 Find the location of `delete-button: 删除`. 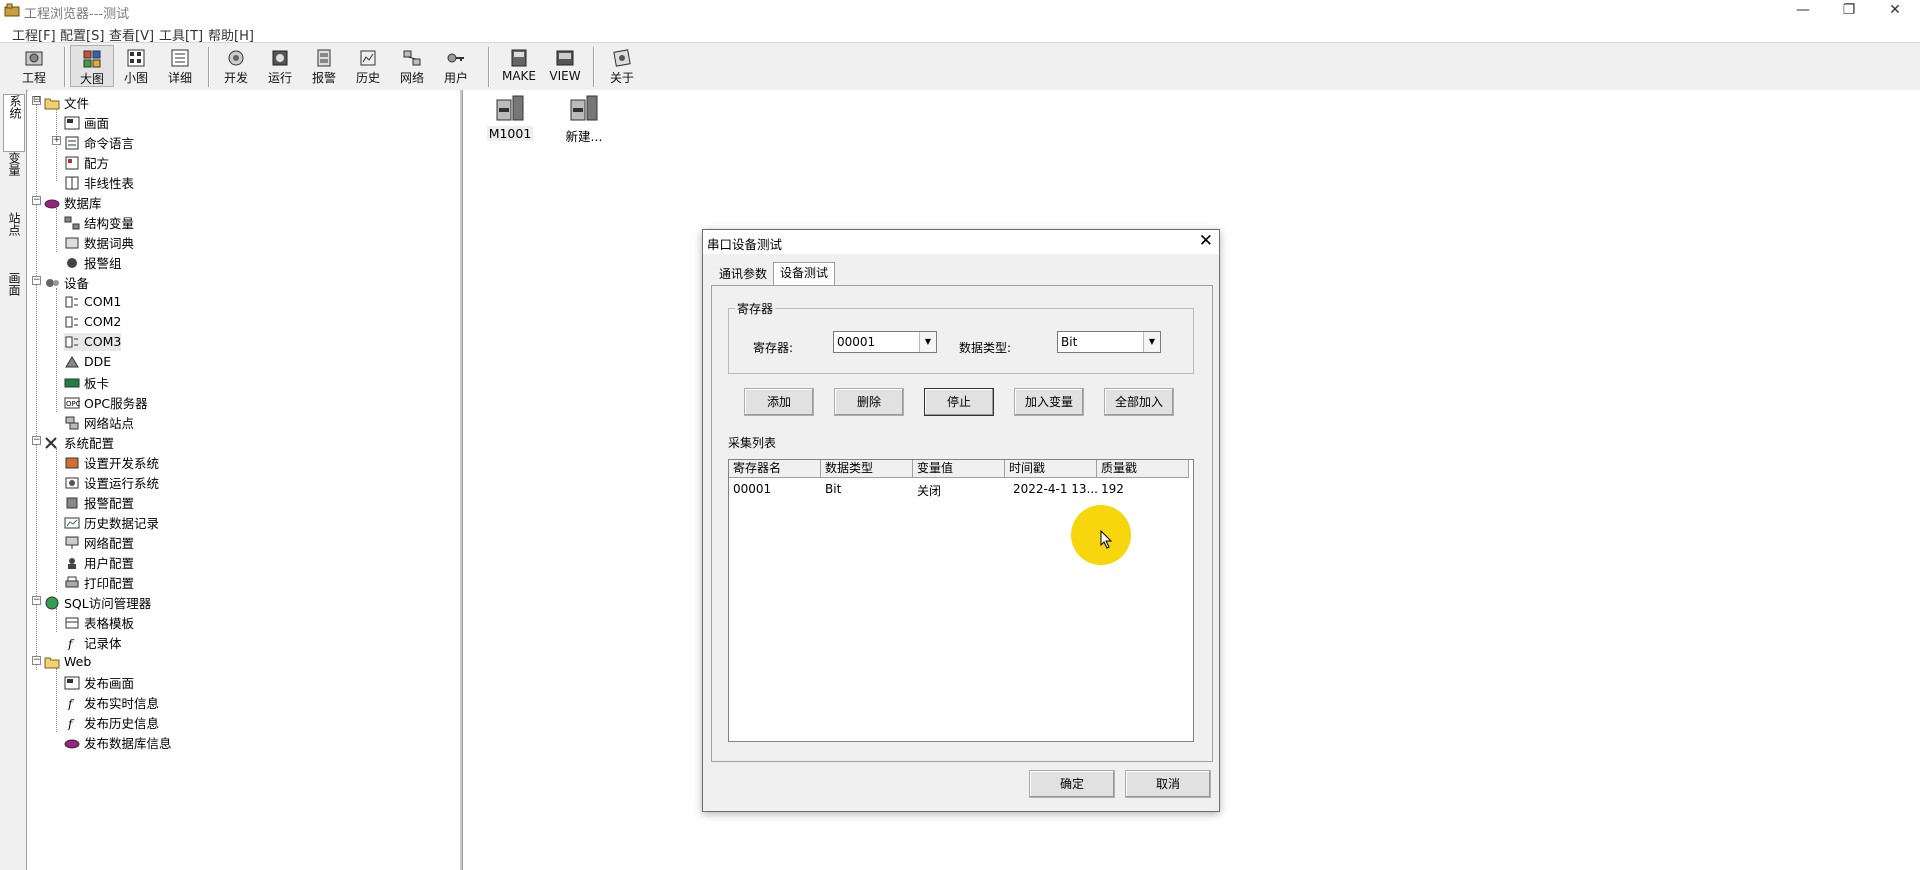

delete-button: 删除 is located at coordinates (869, 402).